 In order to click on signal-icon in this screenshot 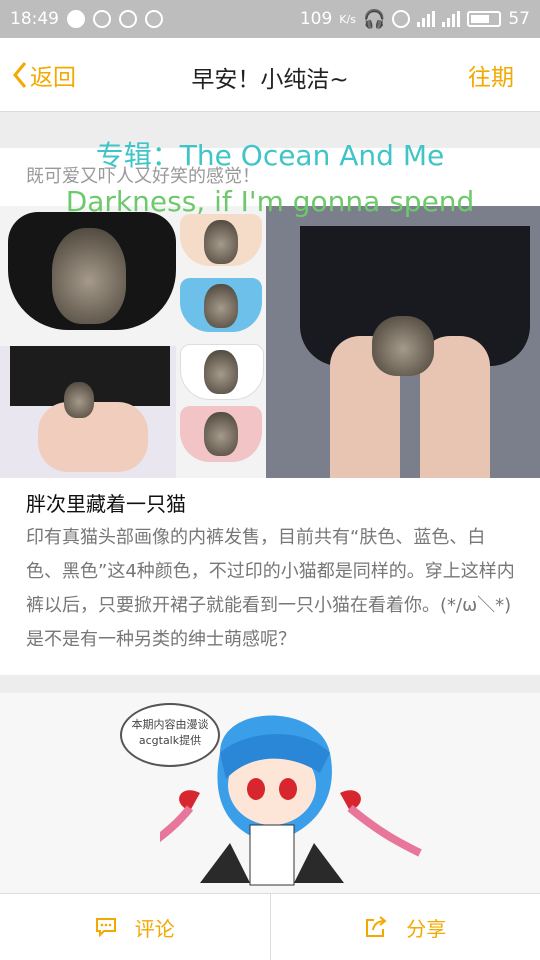, I will do `click(426, 19)`.